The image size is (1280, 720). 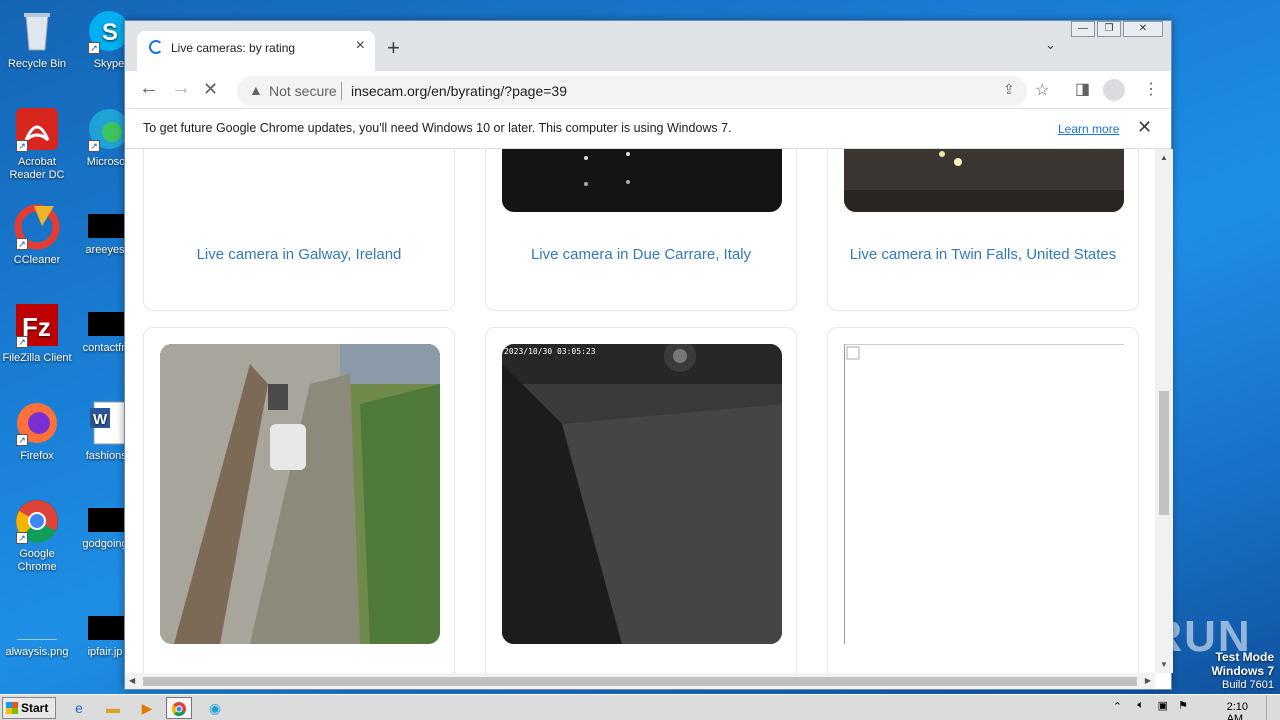 I want to click on loading-spinner-icon, so click(x=156, y=47).